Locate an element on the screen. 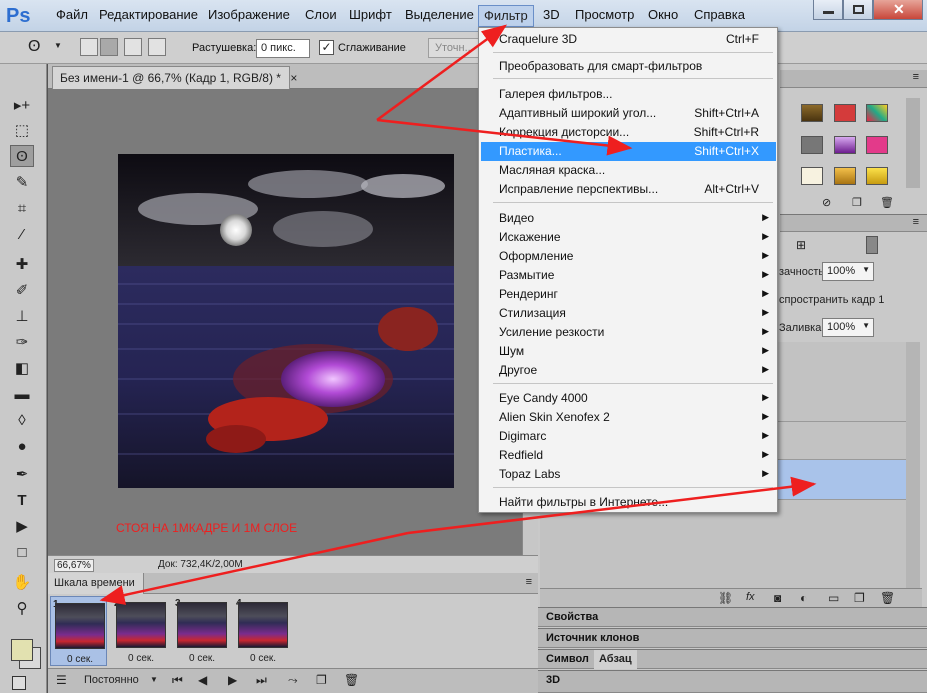  menu-item-smart-filters: Преобразовать для смарт-фильтров is located at coordinates (600, 66).